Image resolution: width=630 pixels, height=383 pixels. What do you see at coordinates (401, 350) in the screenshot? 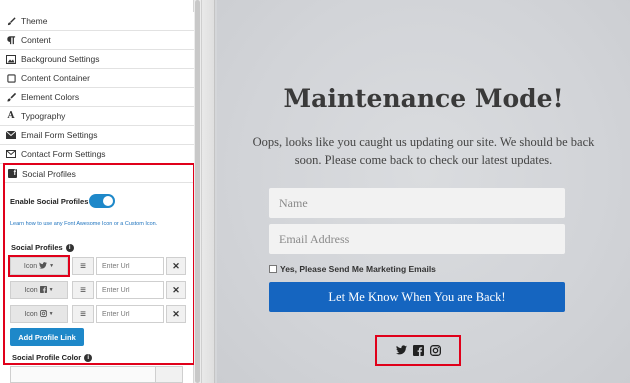
I see `twitter-icon` at bounding box center [401, 350].